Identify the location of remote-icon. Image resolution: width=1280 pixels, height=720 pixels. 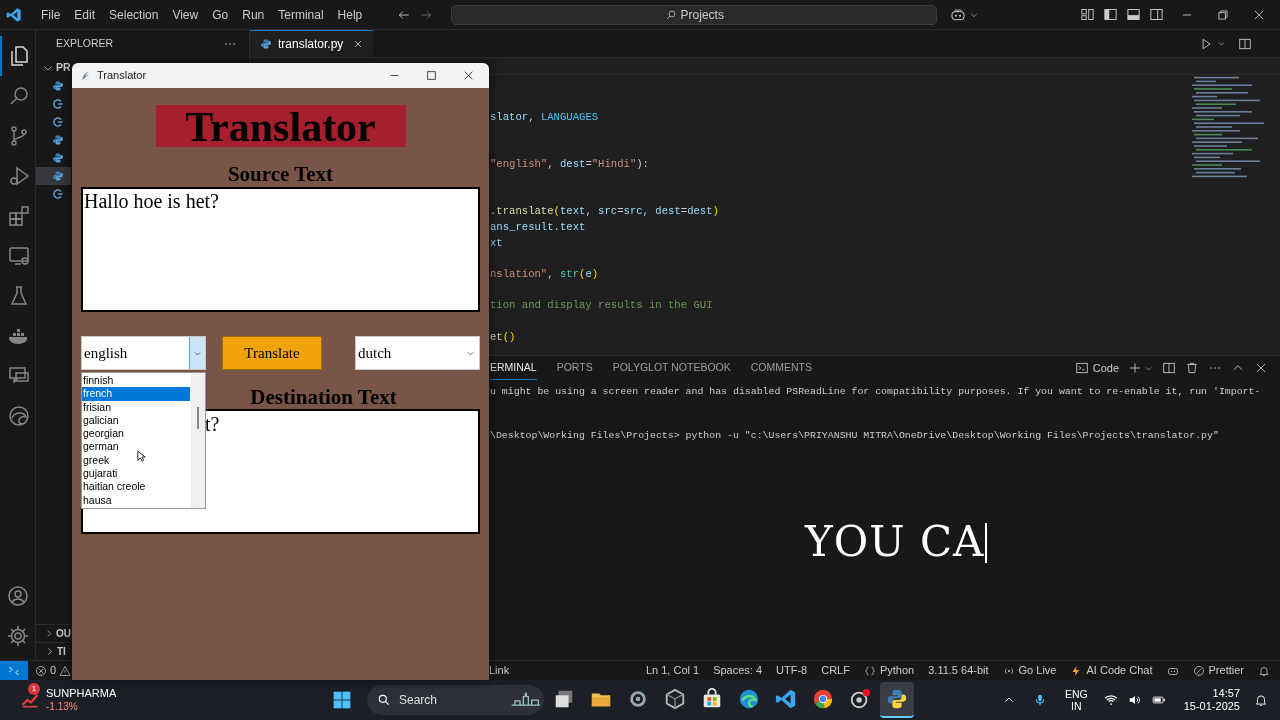
(14, 670).